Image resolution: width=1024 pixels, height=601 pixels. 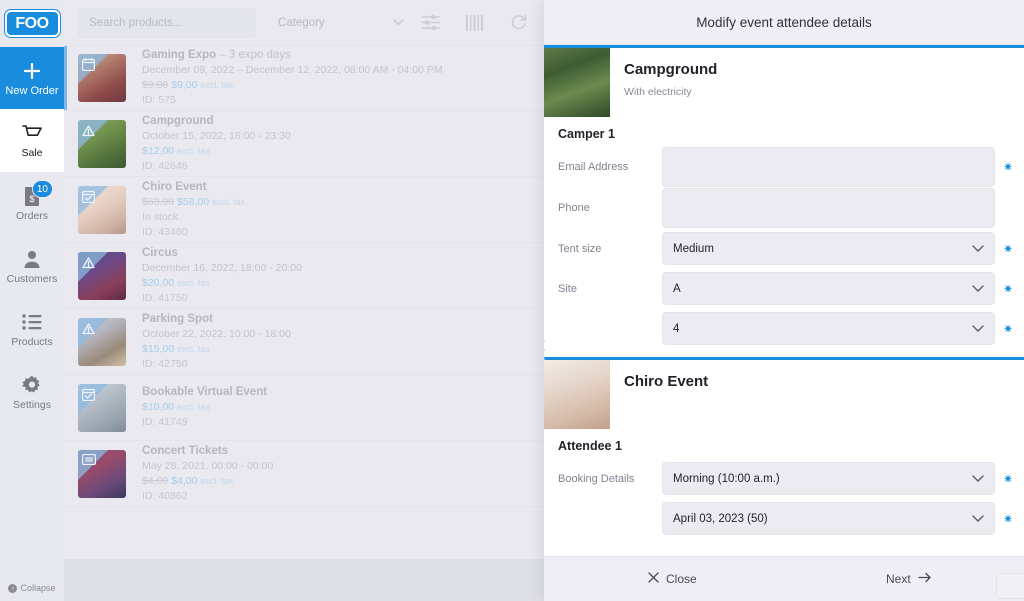 What do you see at coordinates (828, 478) in the screenshot?
I see `select-field: Morning (10:00 a.m.)` at bounding box center [828, 478].